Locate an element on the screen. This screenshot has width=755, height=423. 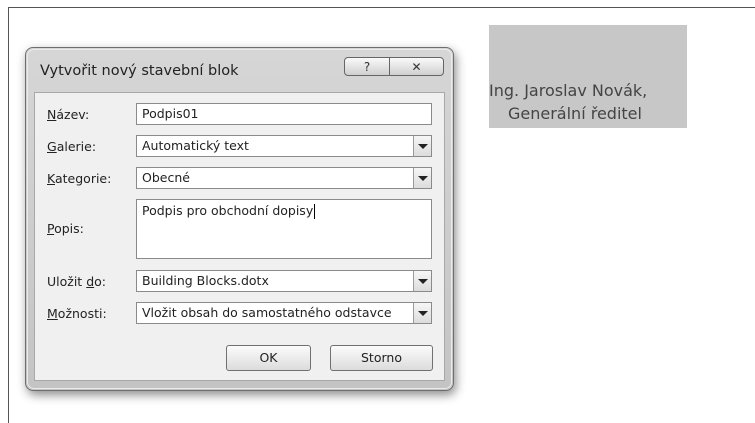
options-label: Možnosti: is located at coordinates (77, 313).